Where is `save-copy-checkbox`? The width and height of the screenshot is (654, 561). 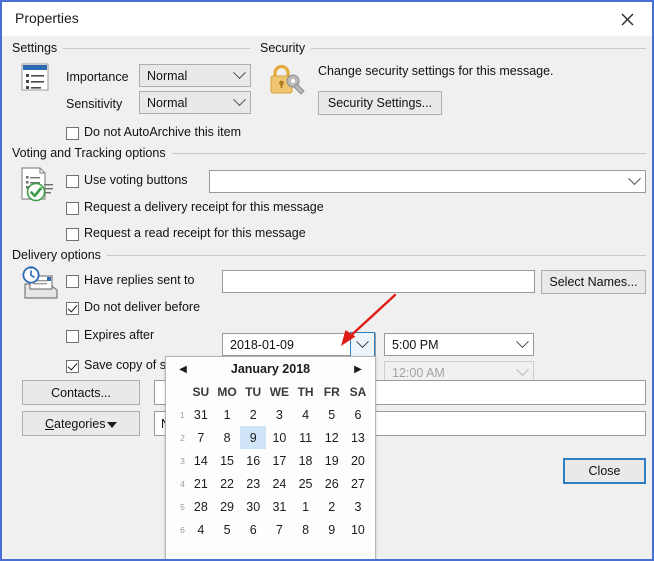
save-copy-checkbox is located at coordinates (72, 366).